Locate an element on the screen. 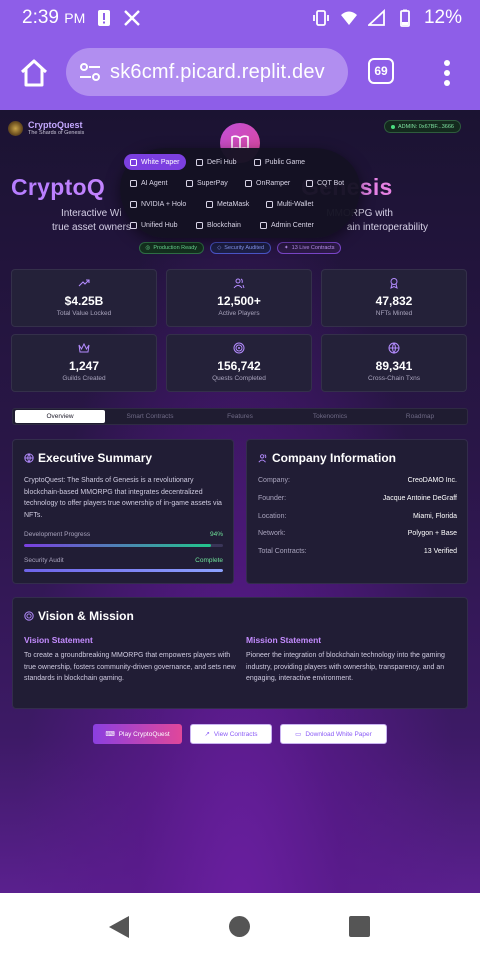 Image resolution: width=480 pixels, height=960 pixels. stat-value: 156,742 is located at coordinates (239, 366).